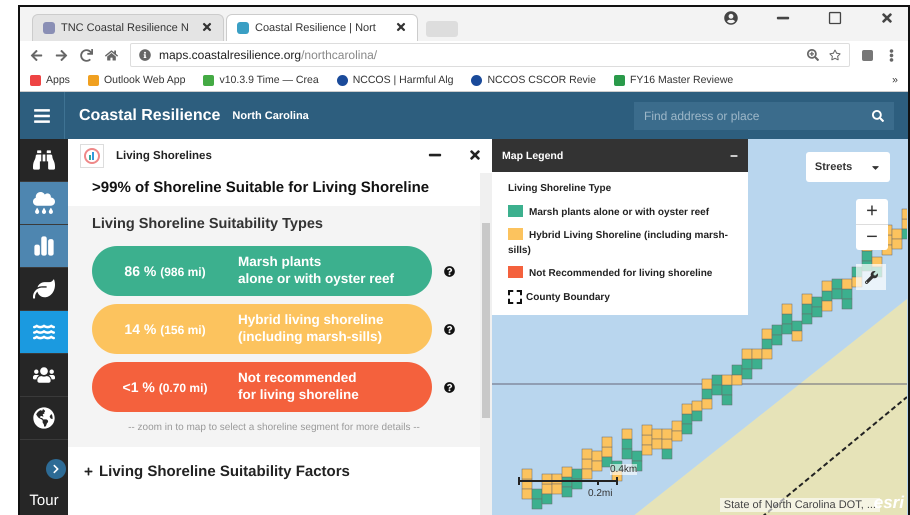  I want to click on profile-icon, so click(731, 18).